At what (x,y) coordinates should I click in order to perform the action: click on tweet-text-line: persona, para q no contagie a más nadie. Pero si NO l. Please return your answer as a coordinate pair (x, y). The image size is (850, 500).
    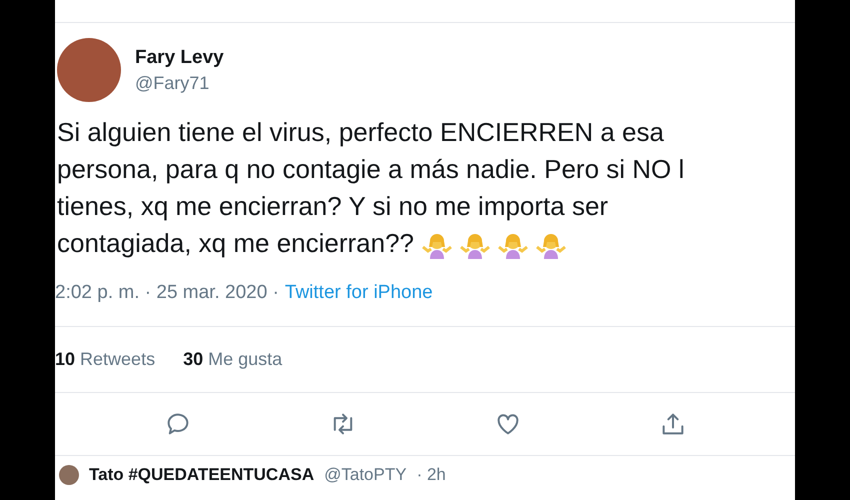
    Looking at the image, I should click on (370, 169).